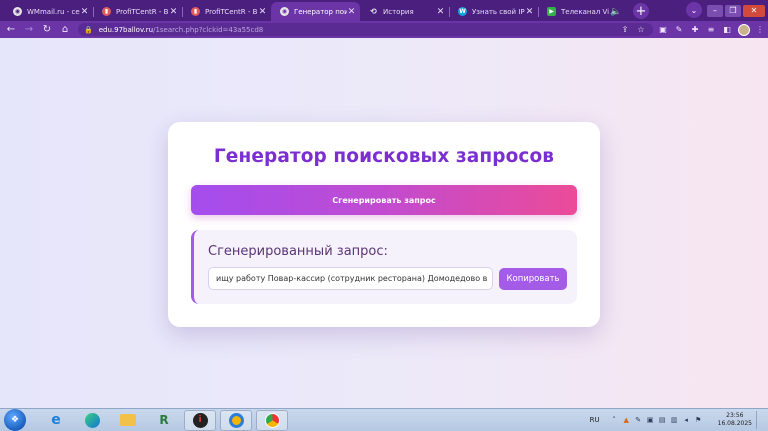  What do you see at coordinates (662, 420) in the screenshot?
I see `tray-app-icon: ▤` at bounding box center [662, 420].